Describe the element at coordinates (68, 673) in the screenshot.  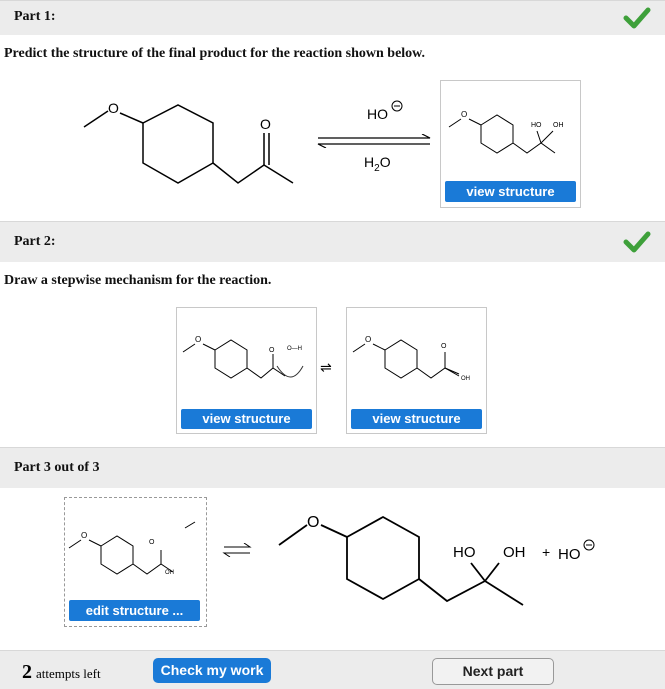
I see `attempts-text: attempts left` at that location.